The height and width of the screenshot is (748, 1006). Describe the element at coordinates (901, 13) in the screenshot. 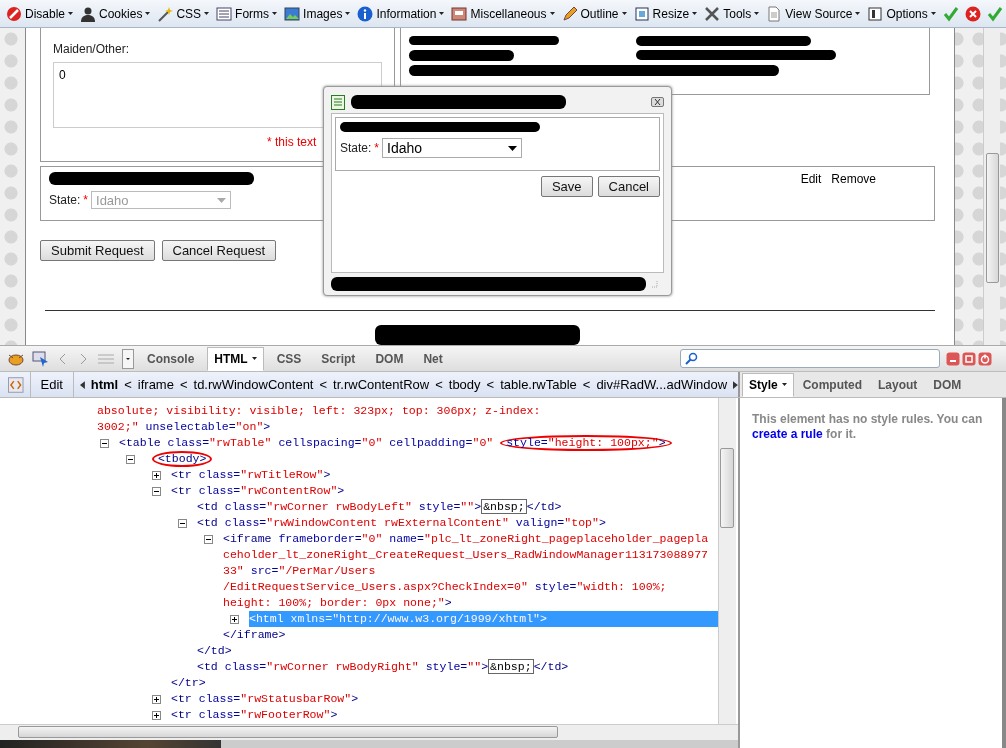

I see `toolbar-menu: Options` at that location.